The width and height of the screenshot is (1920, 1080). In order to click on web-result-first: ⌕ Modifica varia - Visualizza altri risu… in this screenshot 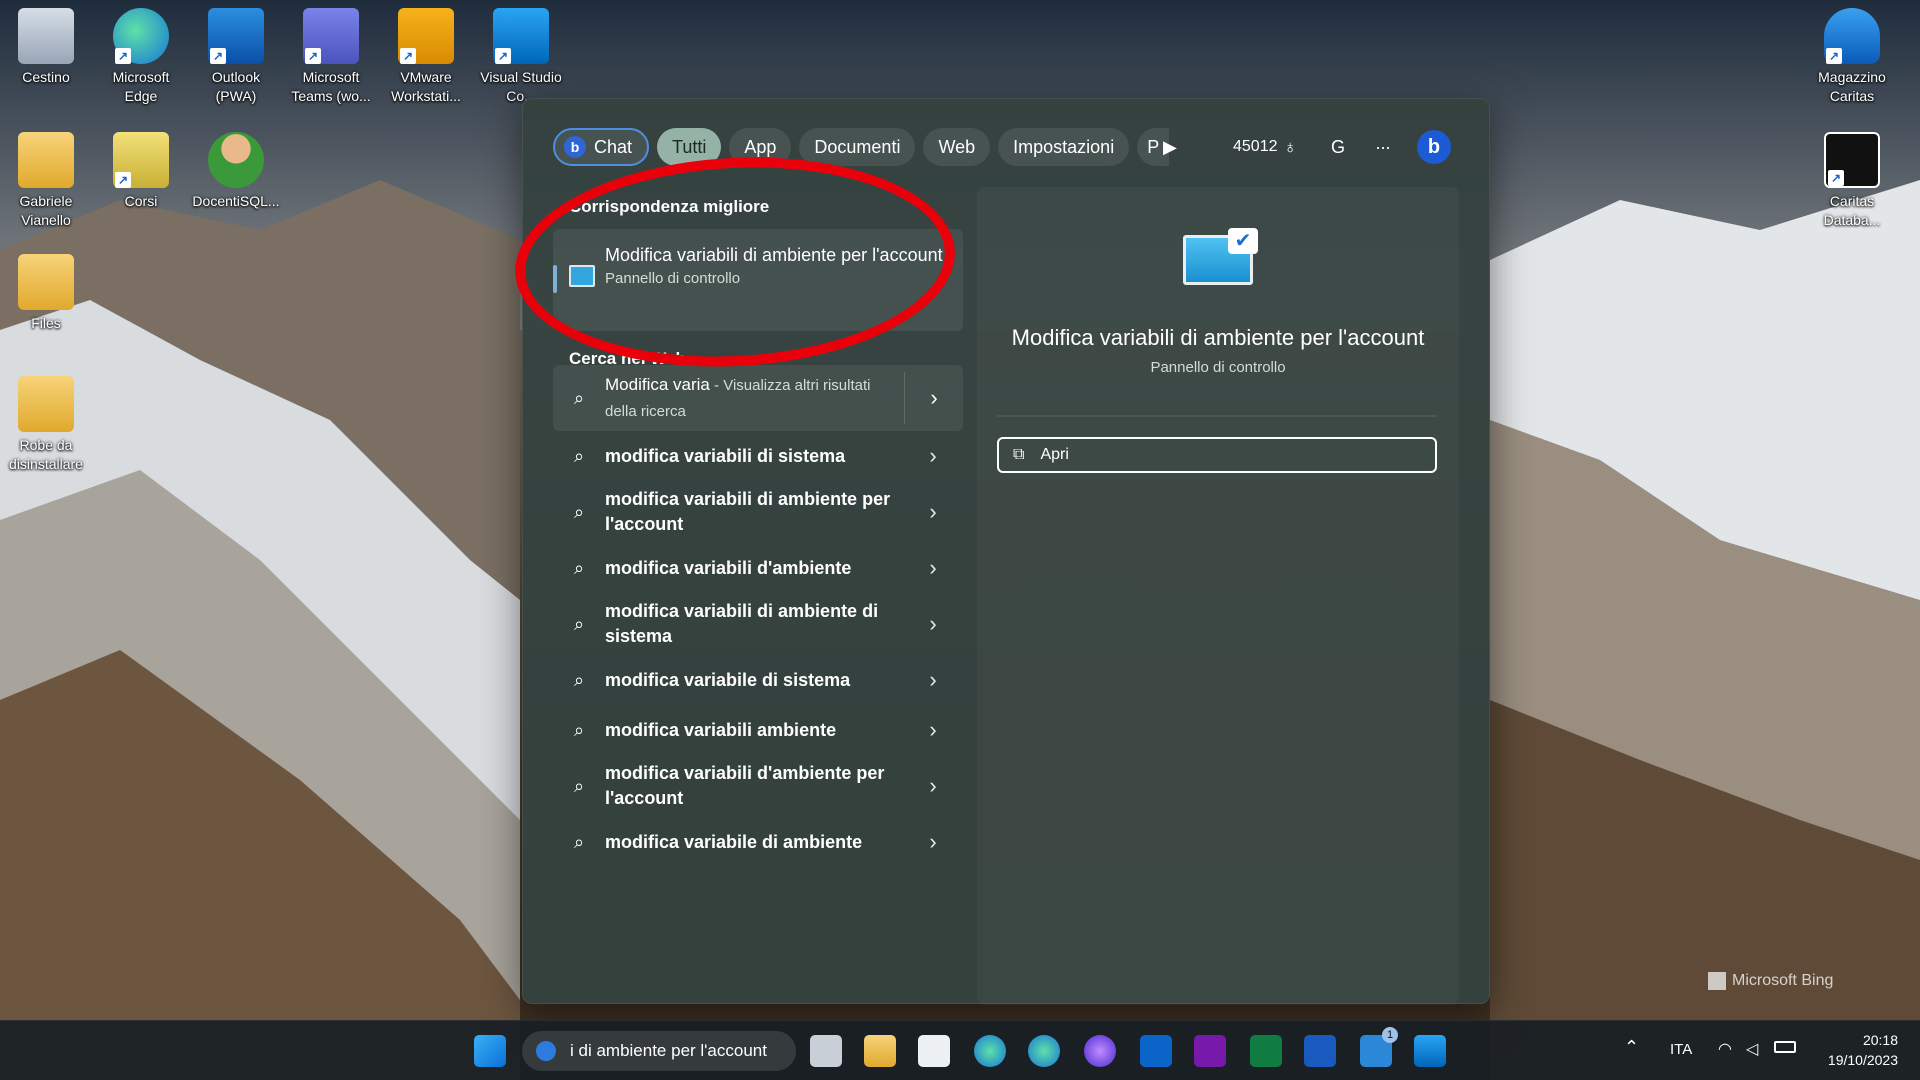, I will do `click(758, 398)`.